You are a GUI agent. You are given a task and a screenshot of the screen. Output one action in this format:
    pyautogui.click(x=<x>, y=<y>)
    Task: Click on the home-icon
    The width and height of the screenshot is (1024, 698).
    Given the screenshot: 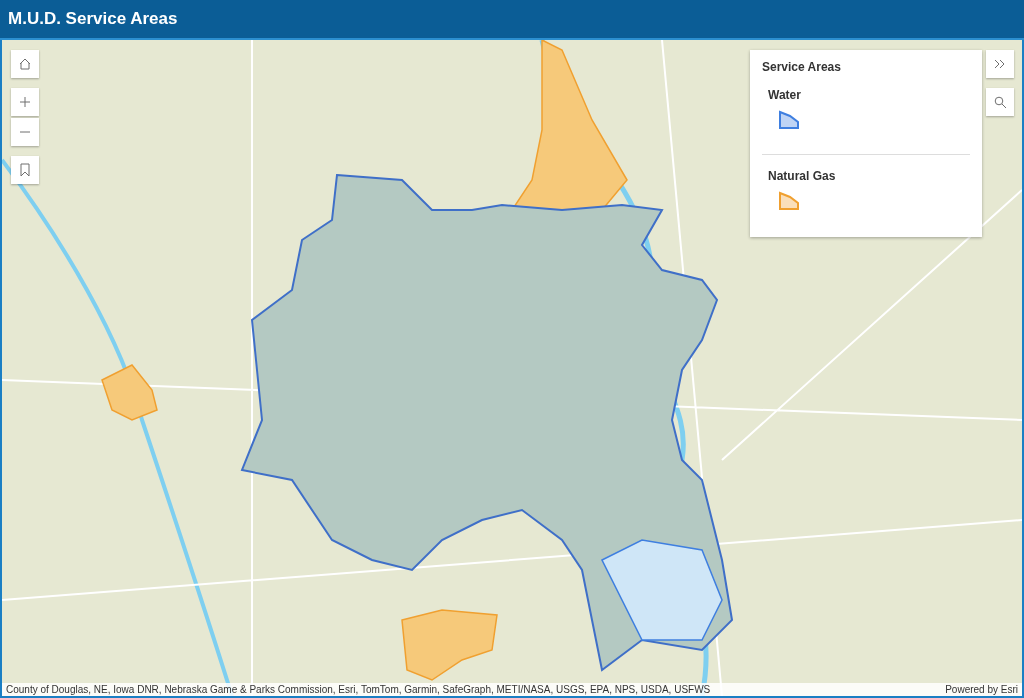 What is the action you would take?
    pyautogui.click(x=25, y=64)
    